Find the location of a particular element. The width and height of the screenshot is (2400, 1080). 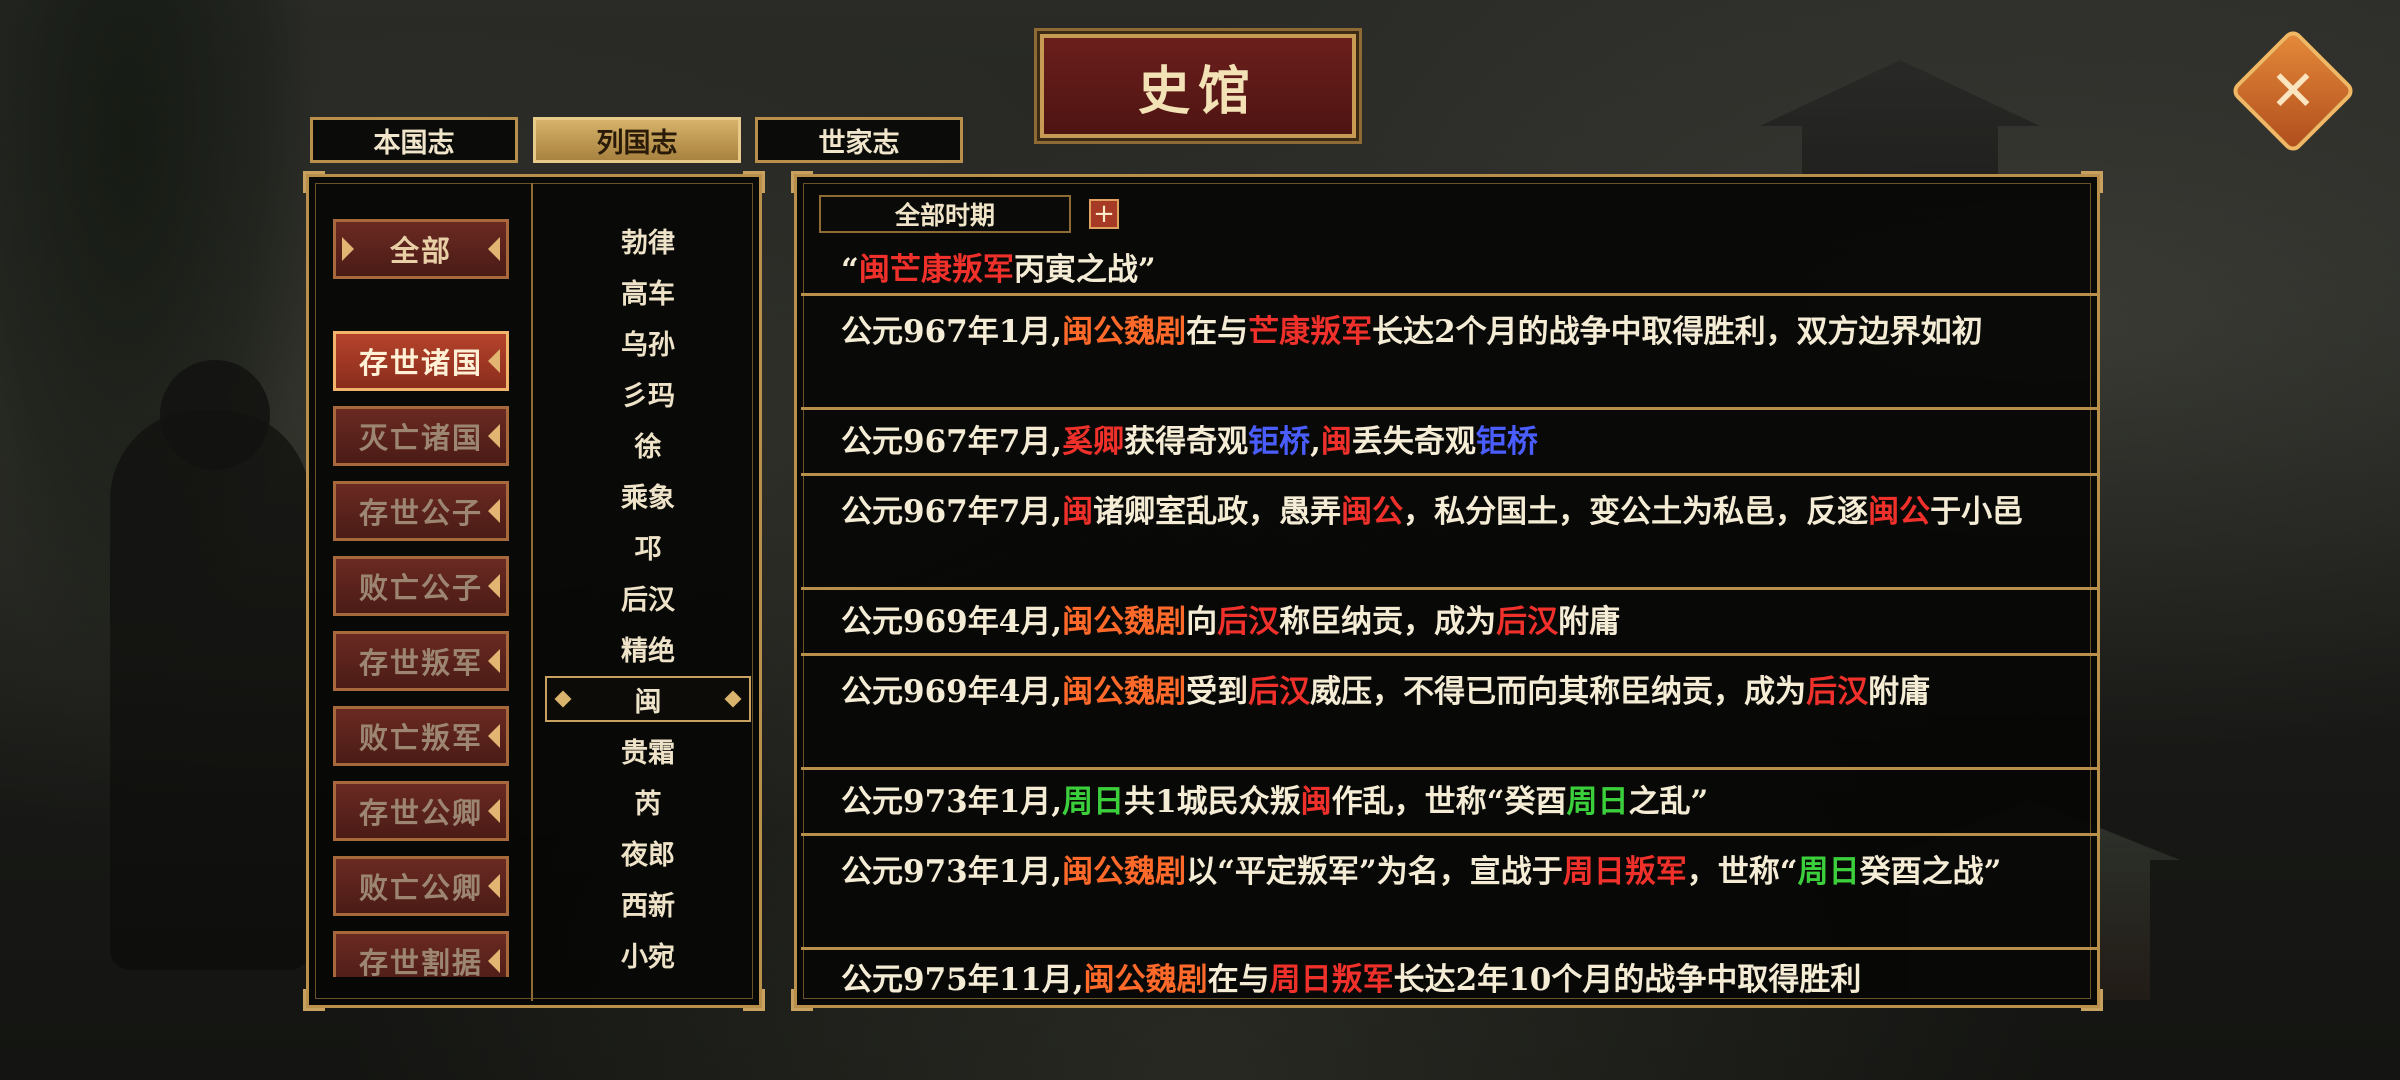

category-surviving-states-button: 存世诸国 is located at coordinates (421, 361).